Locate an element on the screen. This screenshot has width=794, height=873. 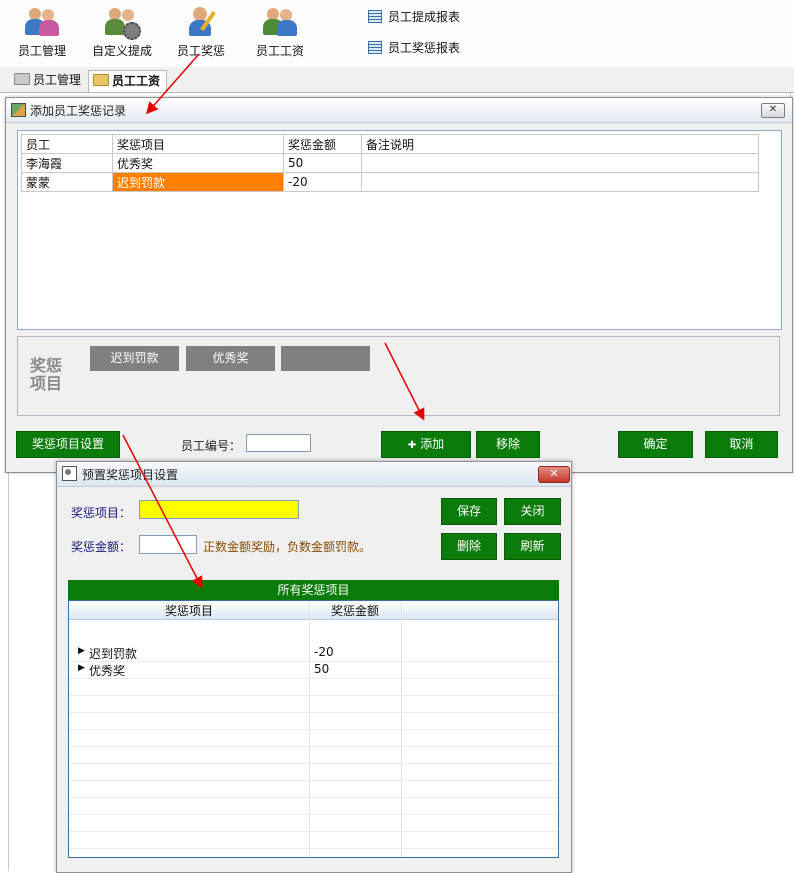
employee-no-label: 员工编号： is located at coordinates (211, 446).